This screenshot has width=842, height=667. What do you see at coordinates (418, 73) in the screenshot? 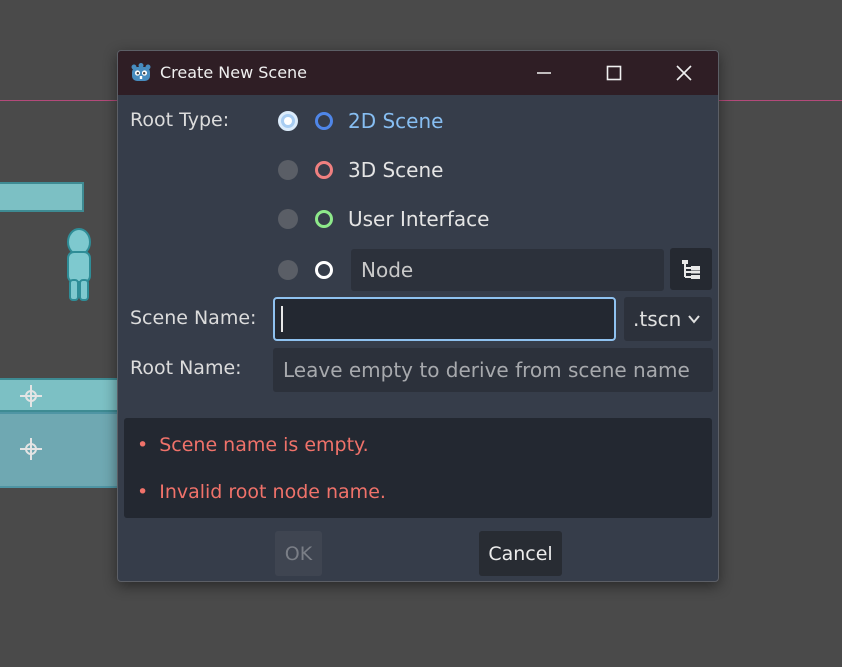
I see `dialog-titlebar: Create New Scene` at bounding box center [418, 73].